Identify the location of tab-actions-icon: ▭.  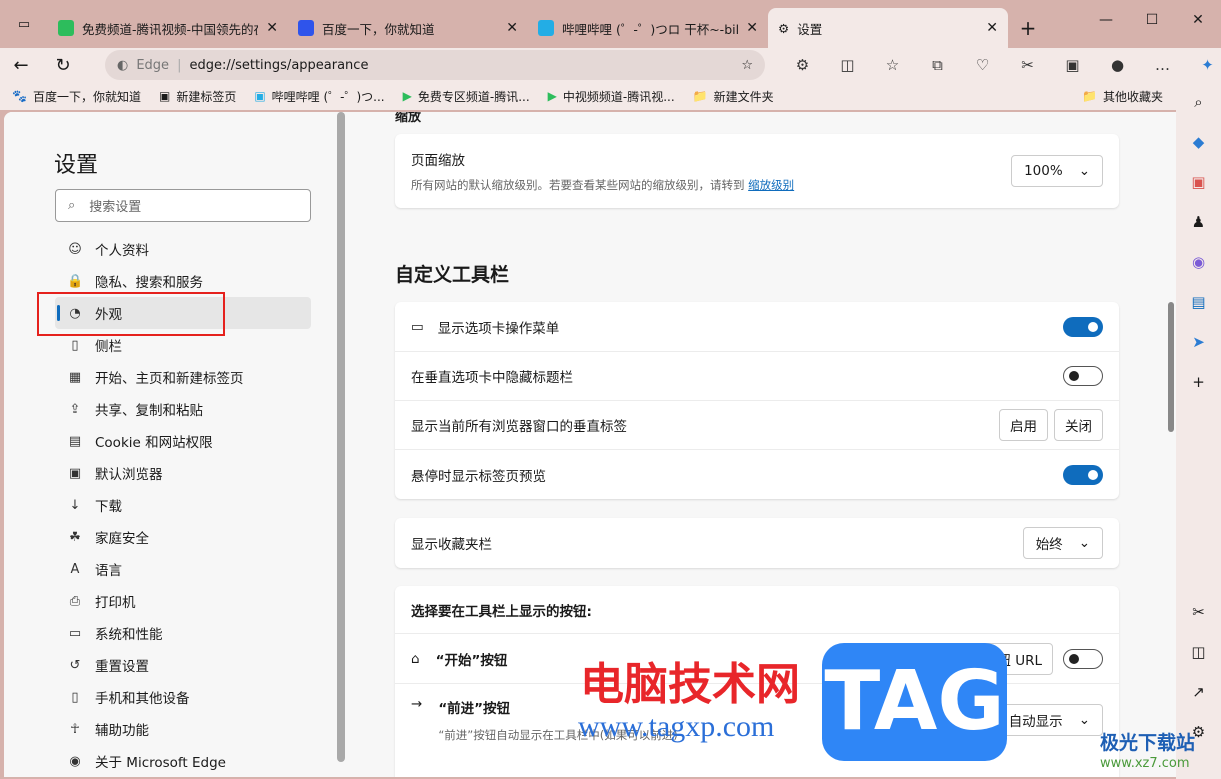
(24, 24).